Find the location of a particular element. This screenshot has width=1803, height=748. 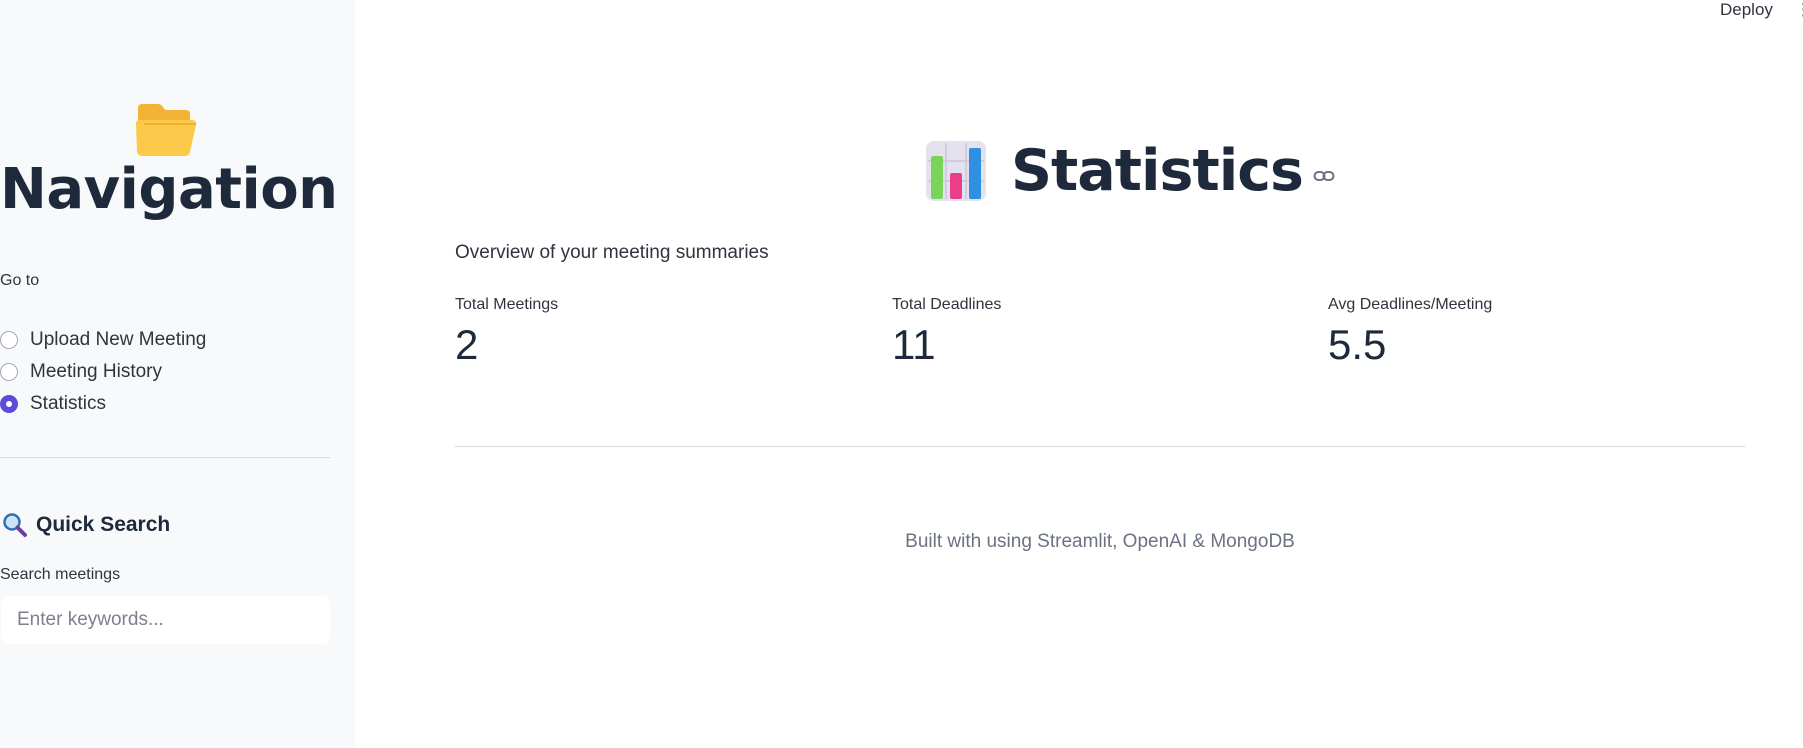

nav-option-label: Meeting History is located at coordinates (96, 371).